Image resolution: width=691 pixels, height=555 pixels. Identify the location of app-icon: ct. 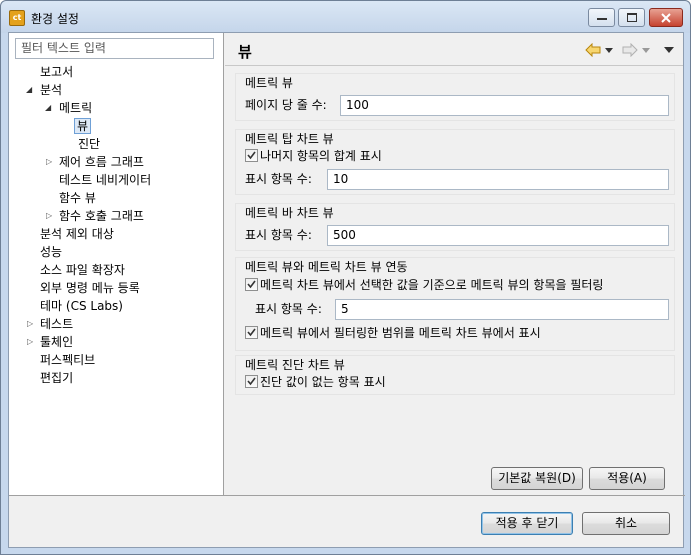
(17, 18).